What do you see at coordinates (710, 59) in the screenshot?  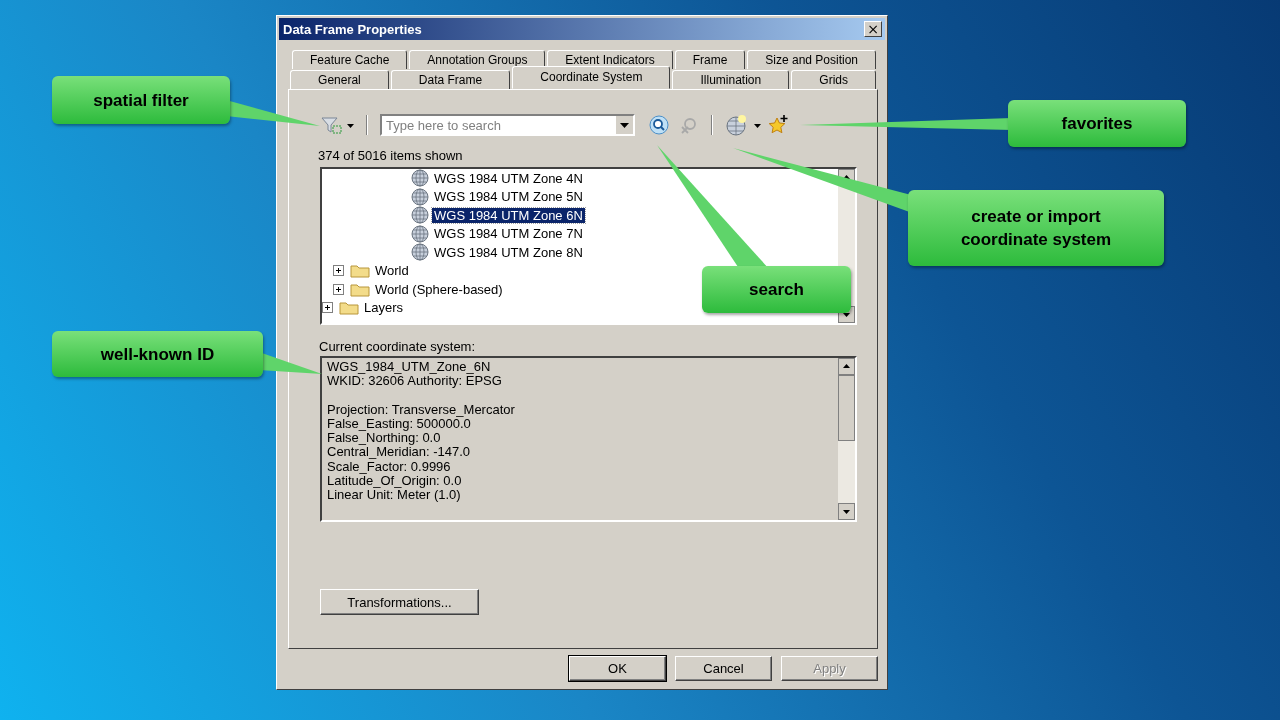 I see `tab: Frame` at bounding box center [710, 59].